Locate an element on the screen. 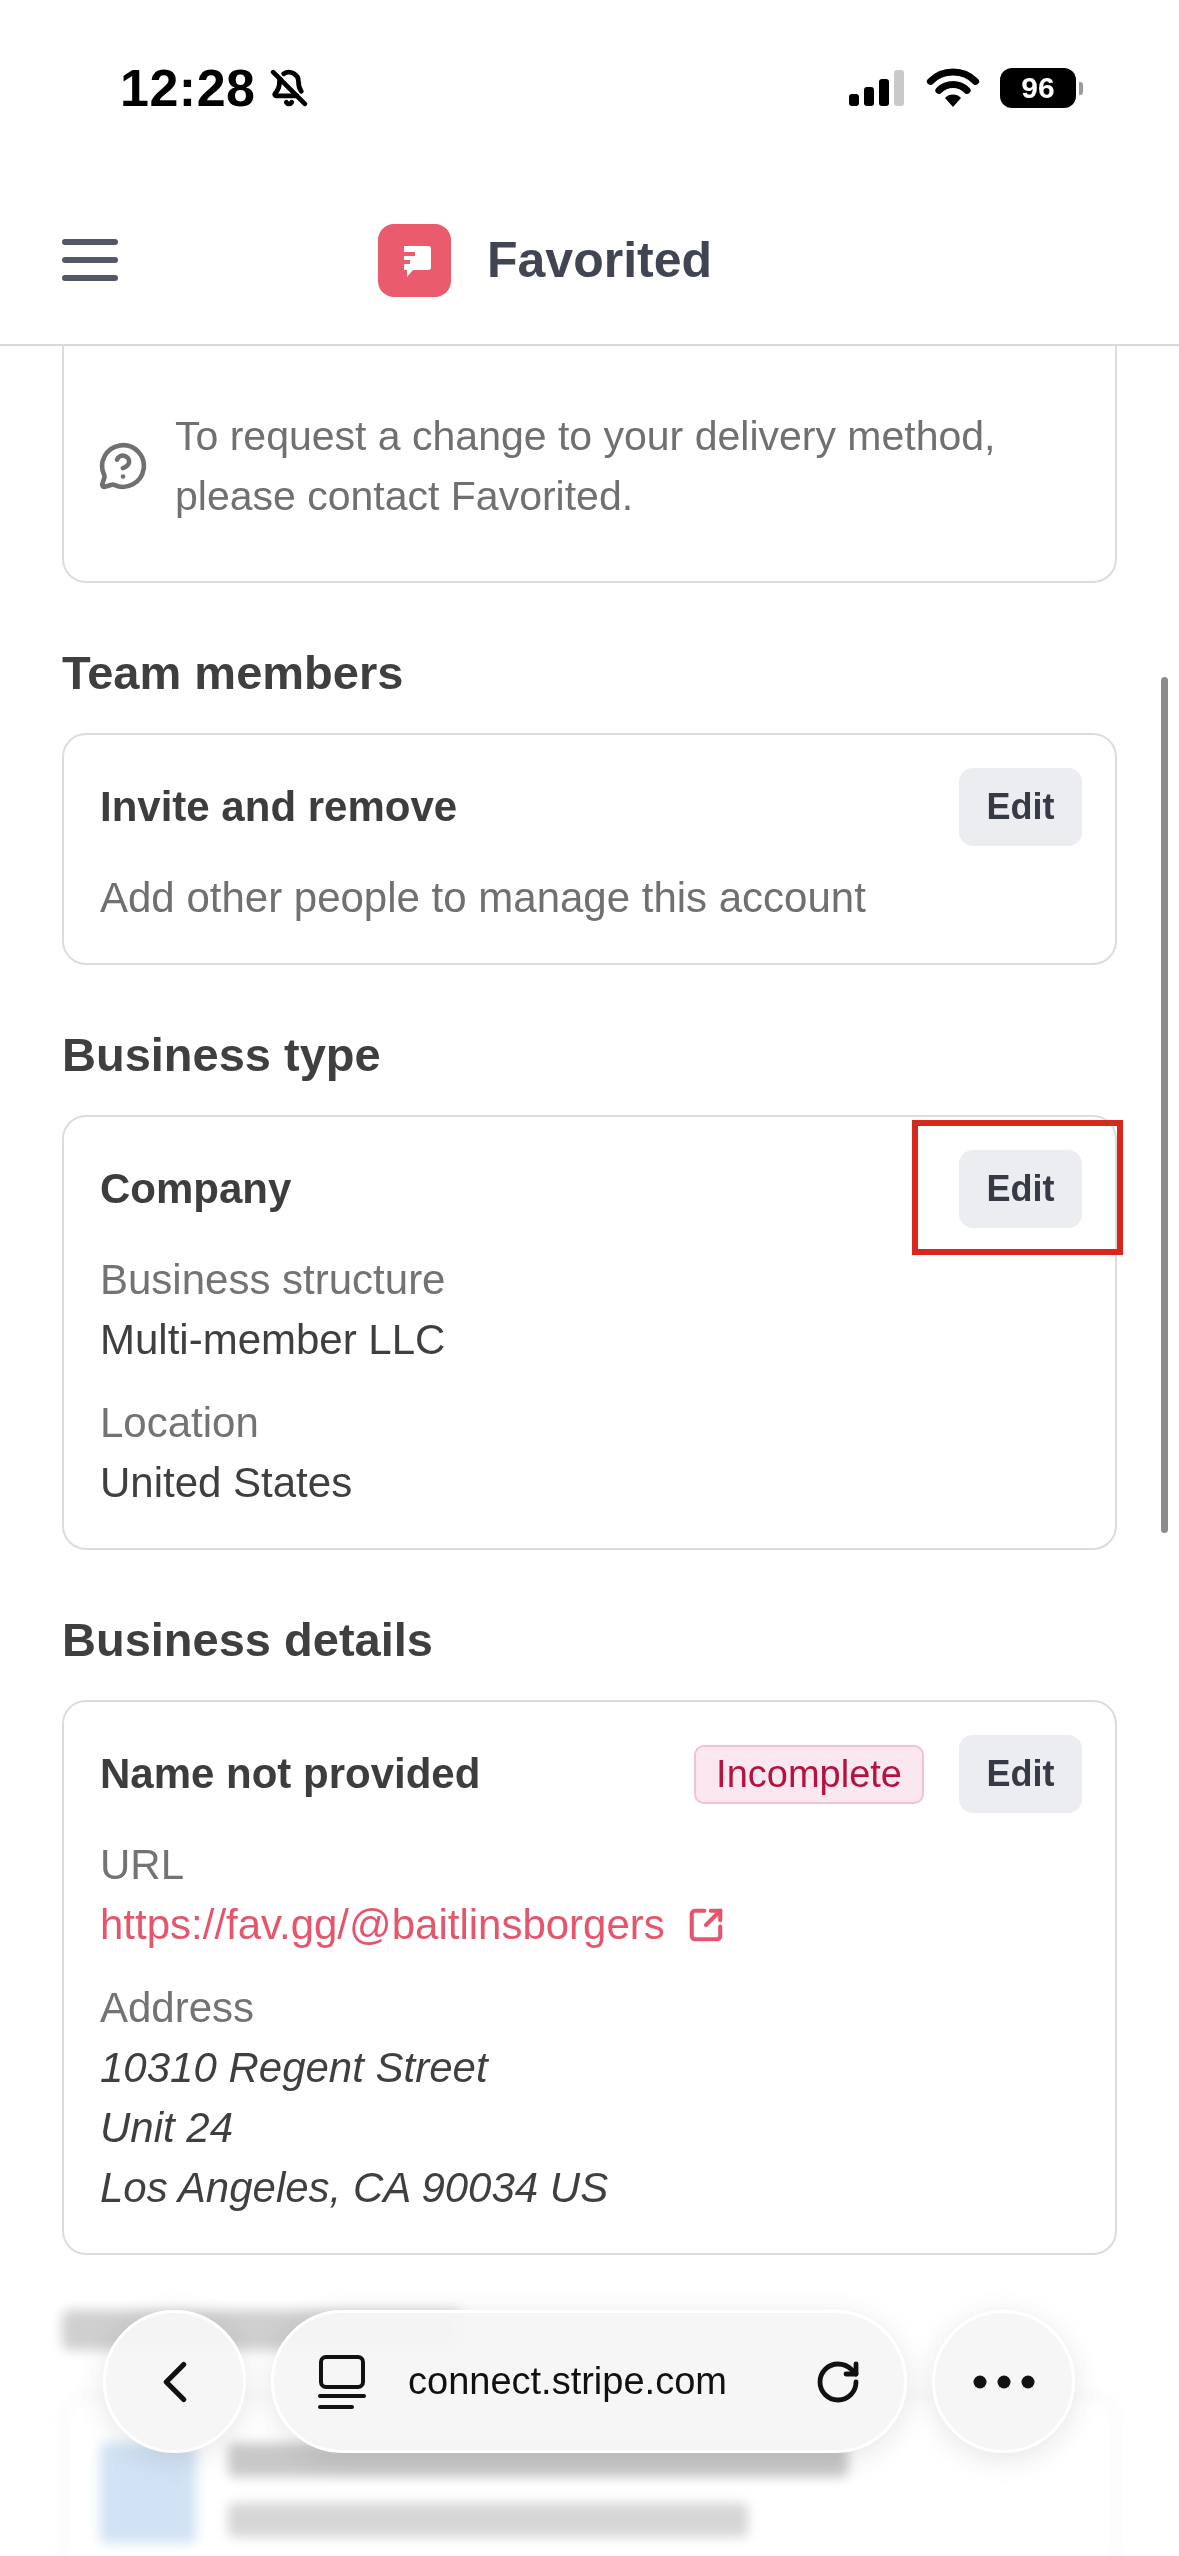 The image size is (1179, 2556). field-label: Location is located at coordinates (179, 1423).